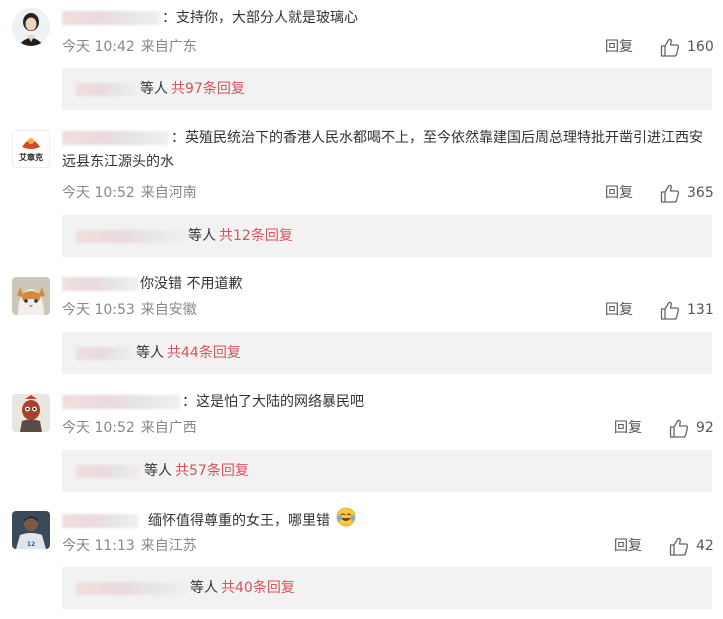 This screenshot has height=619, width=723. What do you see at coordinates (385, 18) in the screenshot?
I see `comment-text: ：支持你，大部分人就是玻璃心` at bounding box center [385, 18].